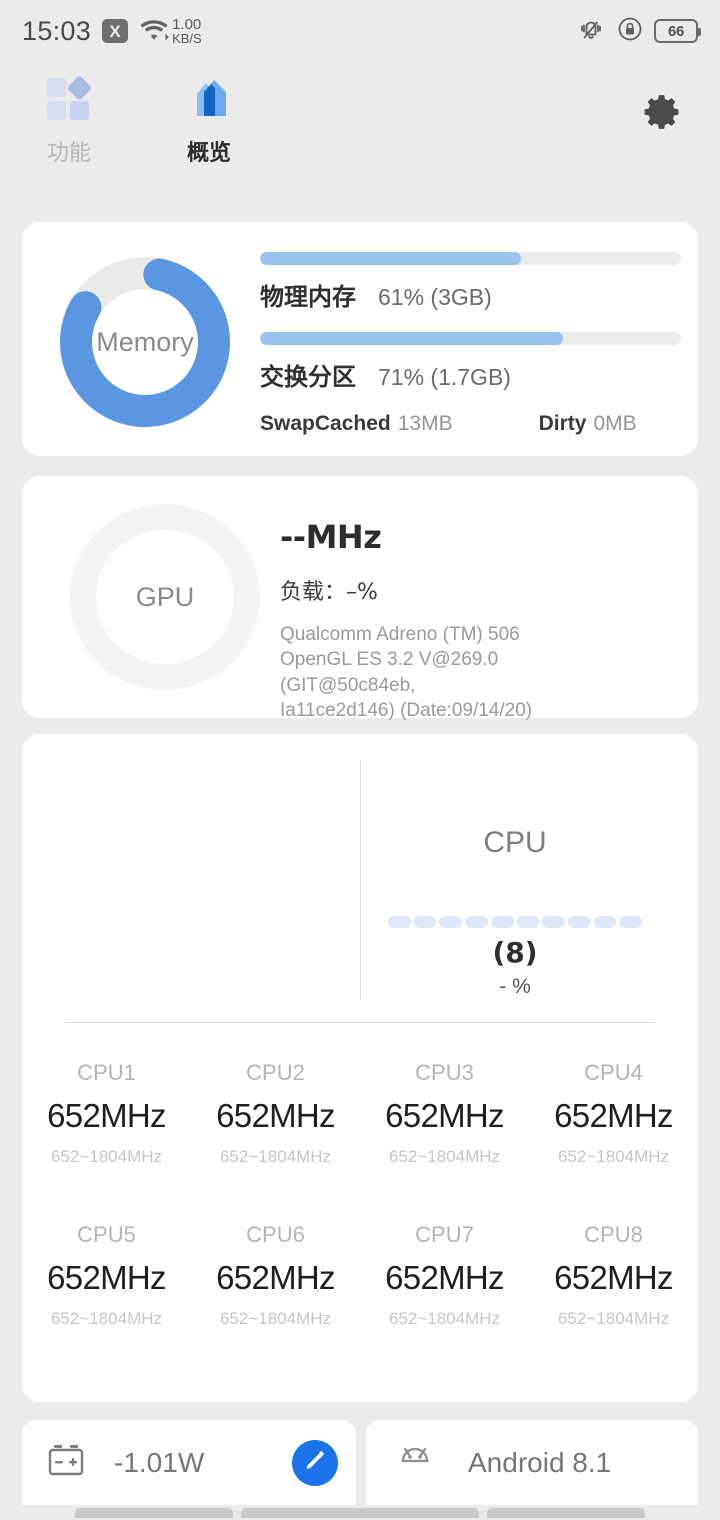 Image resolution: width=720 pixels, height=1520 pixels. What do you see at coordinates (187, 38) in the screenshot?
I see `network-speed-unit: KB/S` at bounding box center [187, 38].